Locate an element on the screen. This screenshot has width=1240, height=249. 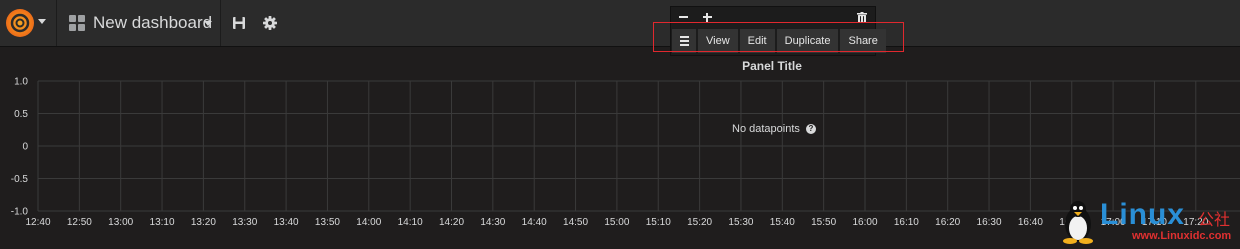
red-highlight-box is located at coordinates (778, 37).